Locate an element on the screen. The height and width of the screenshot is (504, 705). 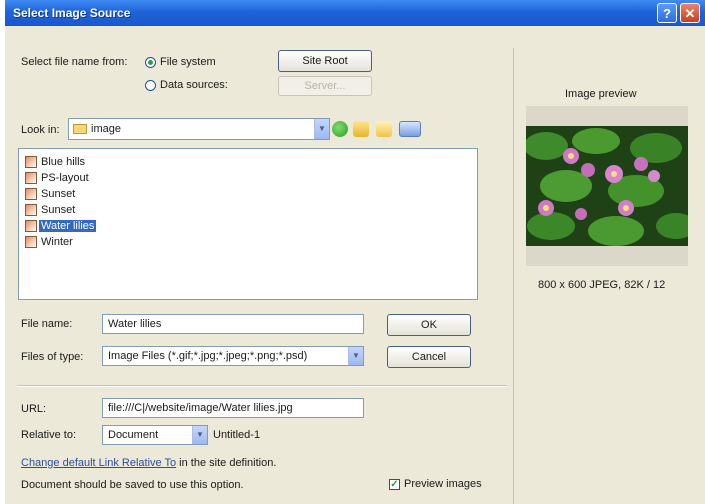
list-item: PS-layout is located at coordinates (58, 179).